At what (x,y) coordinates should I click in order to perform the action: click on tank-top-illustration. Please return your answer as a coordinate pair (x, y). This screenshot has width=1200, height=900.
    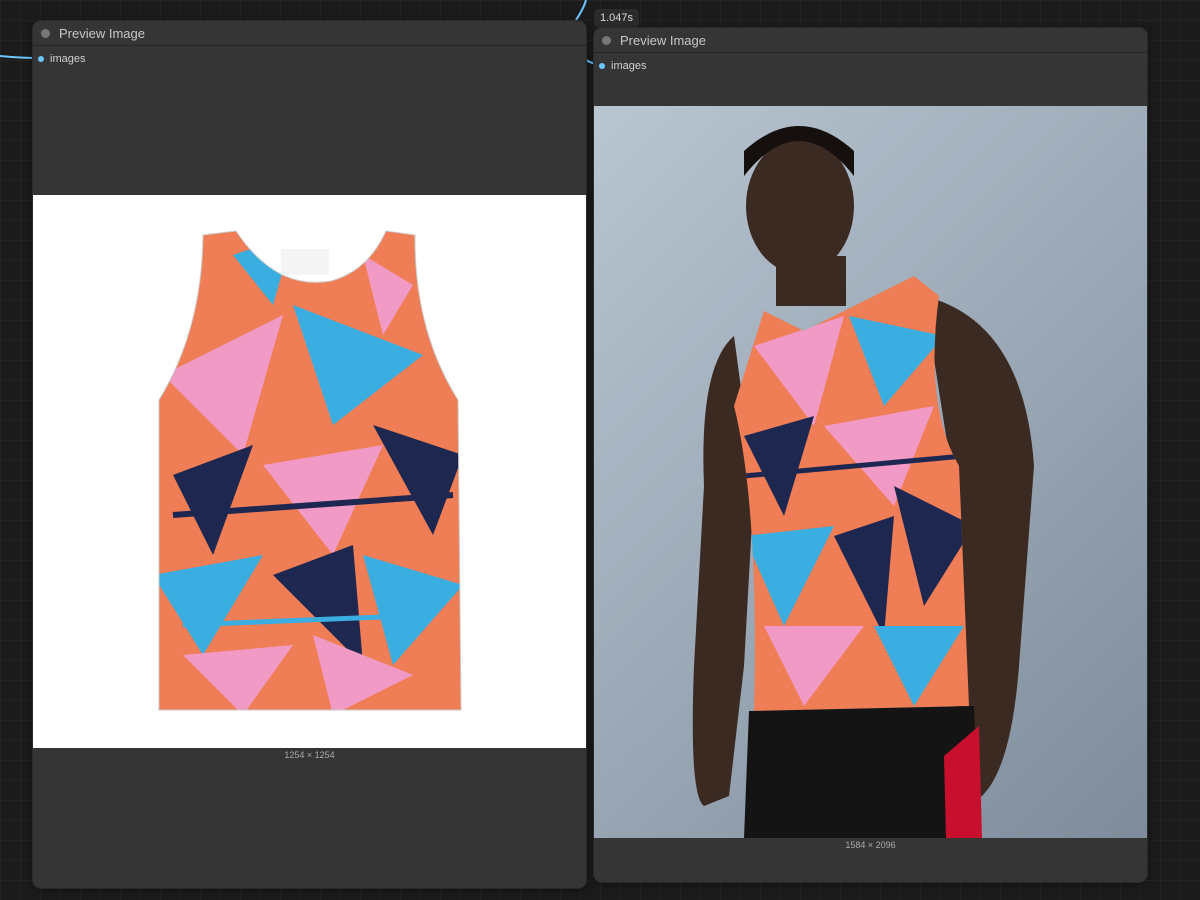
    Looking at the image, I should click on (310, 470).